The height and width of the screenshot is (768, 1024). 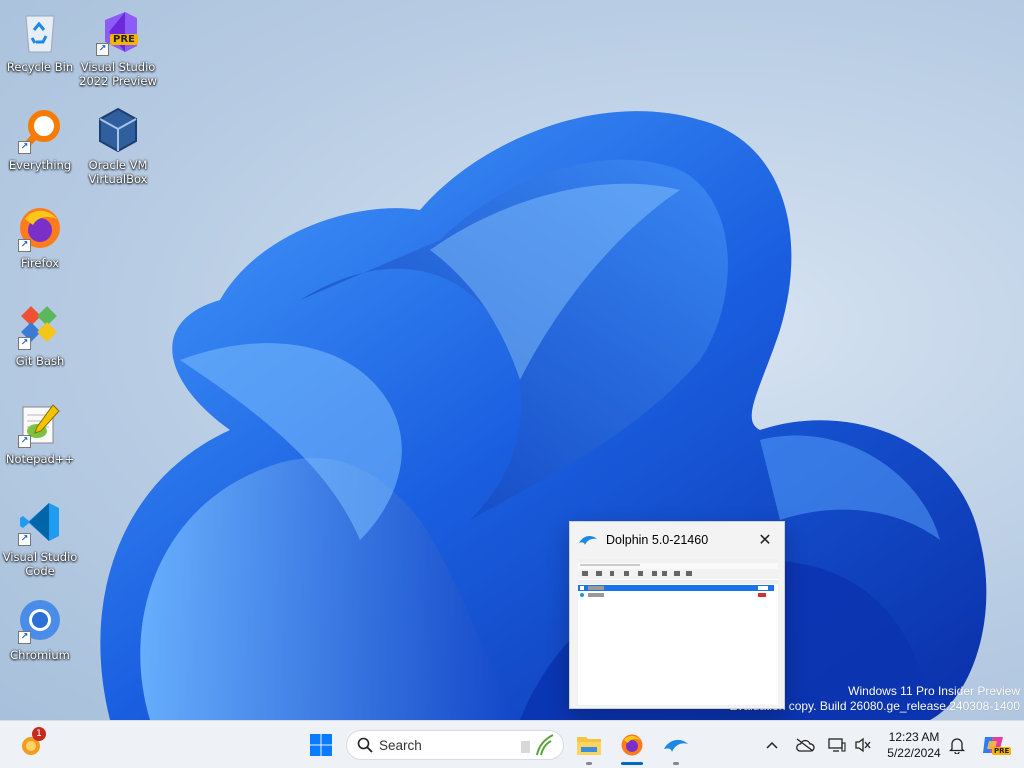 I want to click on search-highlight-icon, so click(x=537, y=745).